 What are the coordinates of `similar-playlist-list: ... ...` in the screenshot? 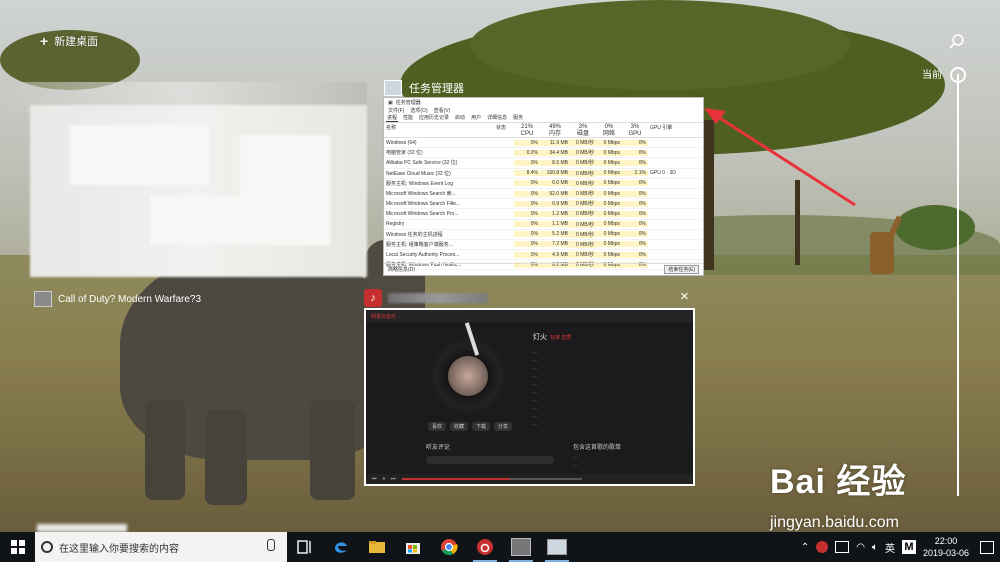 It's located at (613, 461).